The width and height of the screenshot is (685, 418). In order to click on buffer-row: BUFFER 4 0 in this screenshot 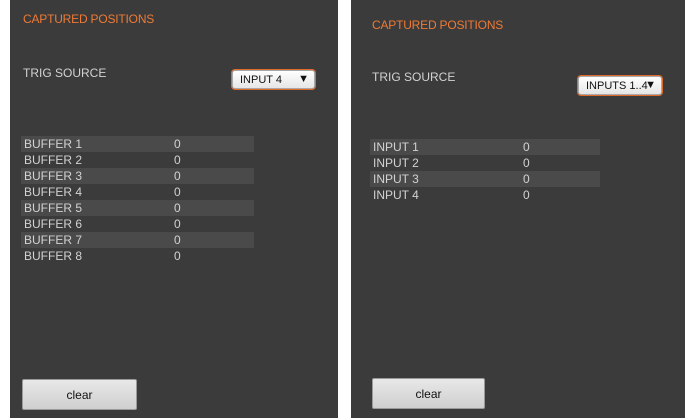, I will do `click(137, 192)`.